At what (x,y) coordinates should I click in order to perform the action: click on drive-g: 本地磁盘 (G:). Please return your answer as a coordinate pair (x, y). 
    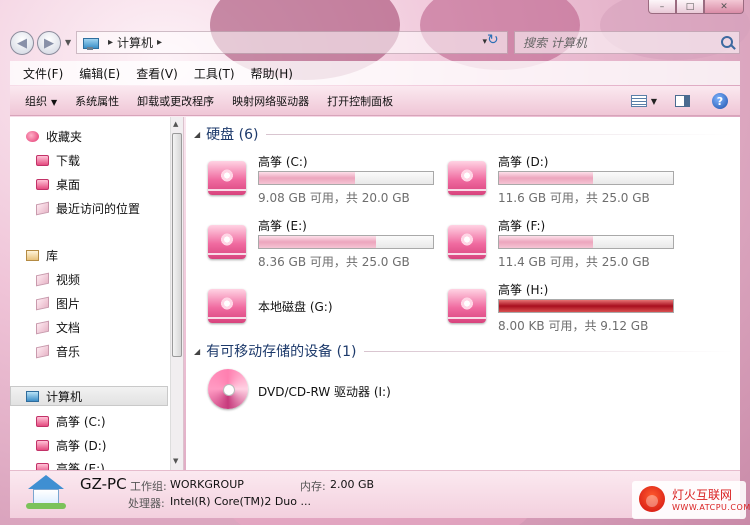
    Looking at the image, I should click on (314, 308).